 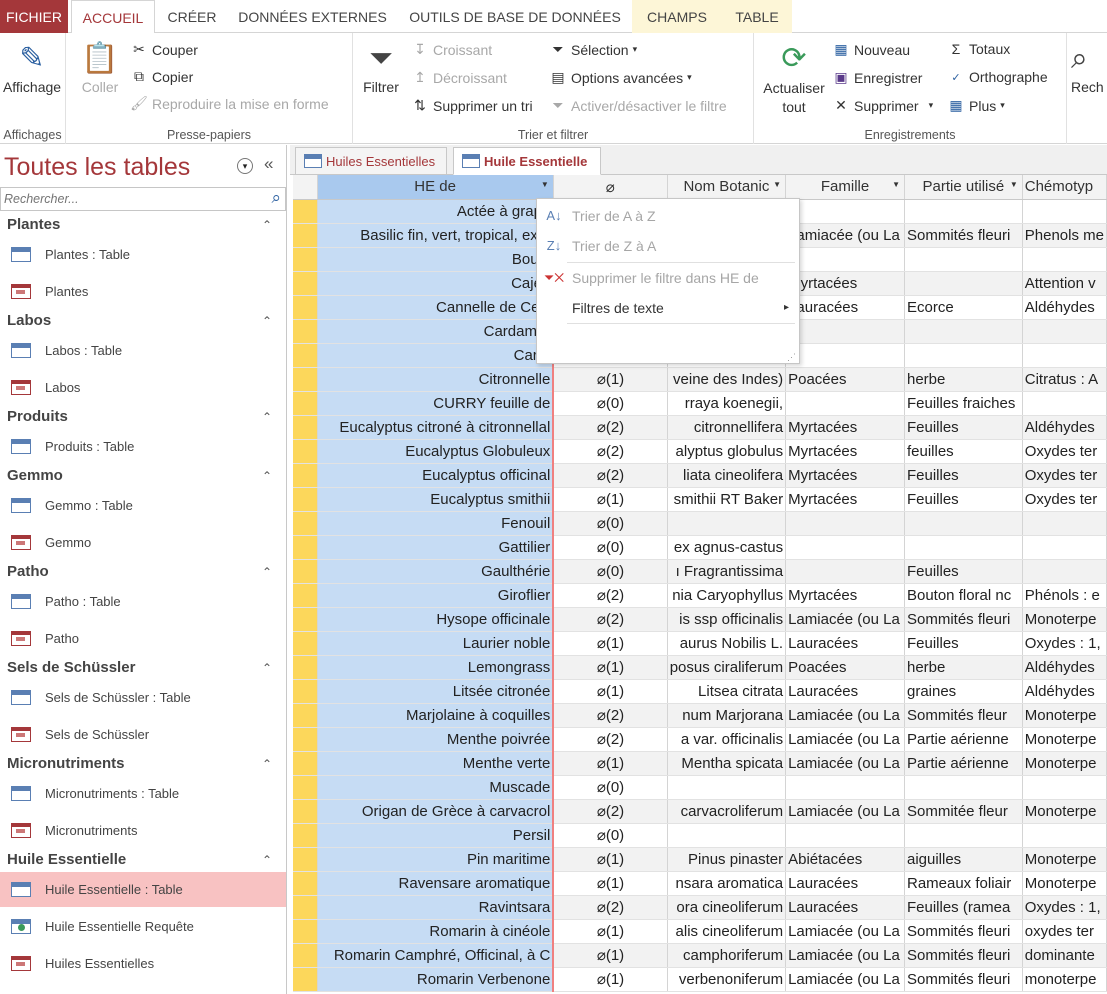 What do you see at coordinates (727, 499) in the screenshot?
I see `cell-nom-botanique: smithii RT Baker` at bounding box center [727, 499].